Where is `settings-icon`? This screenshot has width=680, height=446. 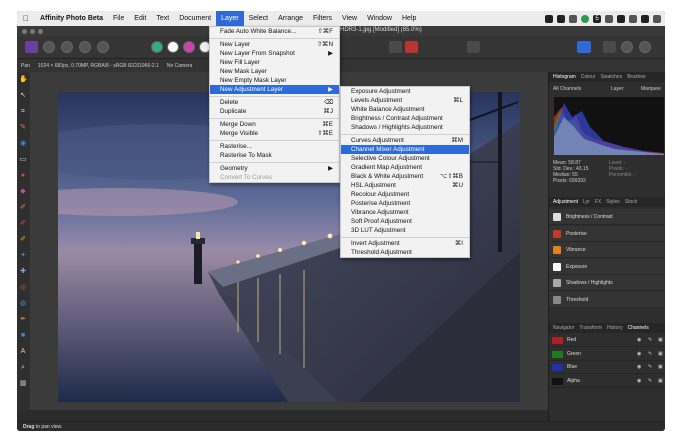 settings-icon is located at coordinates (645, 47).